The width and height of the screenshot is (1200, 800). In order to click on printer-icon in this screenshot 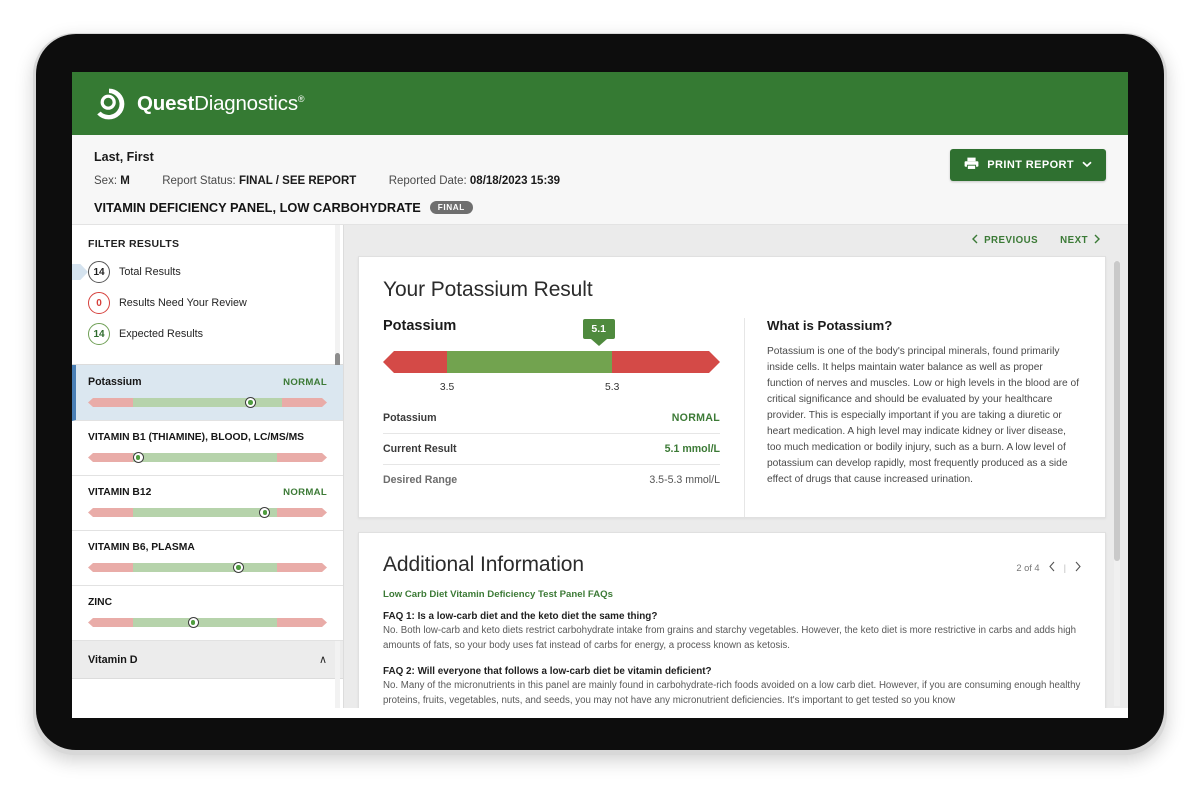, I will do `click(971, 165)`.